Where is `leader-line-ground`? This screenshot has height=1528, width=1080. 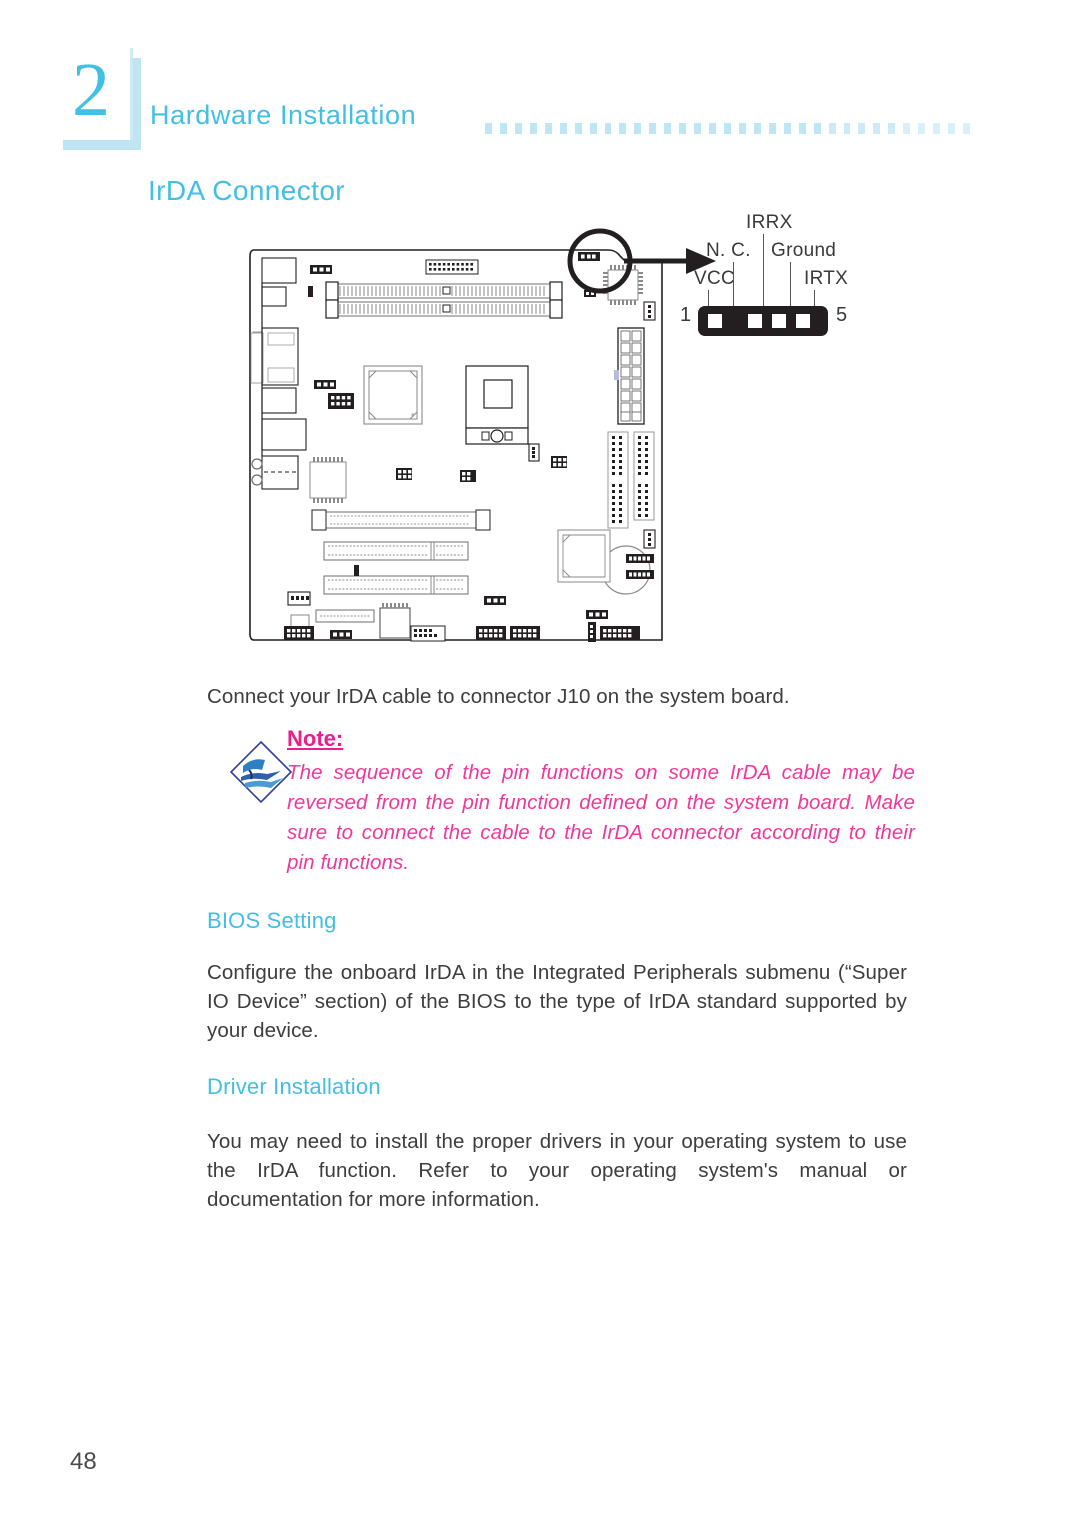 leader-line-ground is located at coordinates (790, 284).